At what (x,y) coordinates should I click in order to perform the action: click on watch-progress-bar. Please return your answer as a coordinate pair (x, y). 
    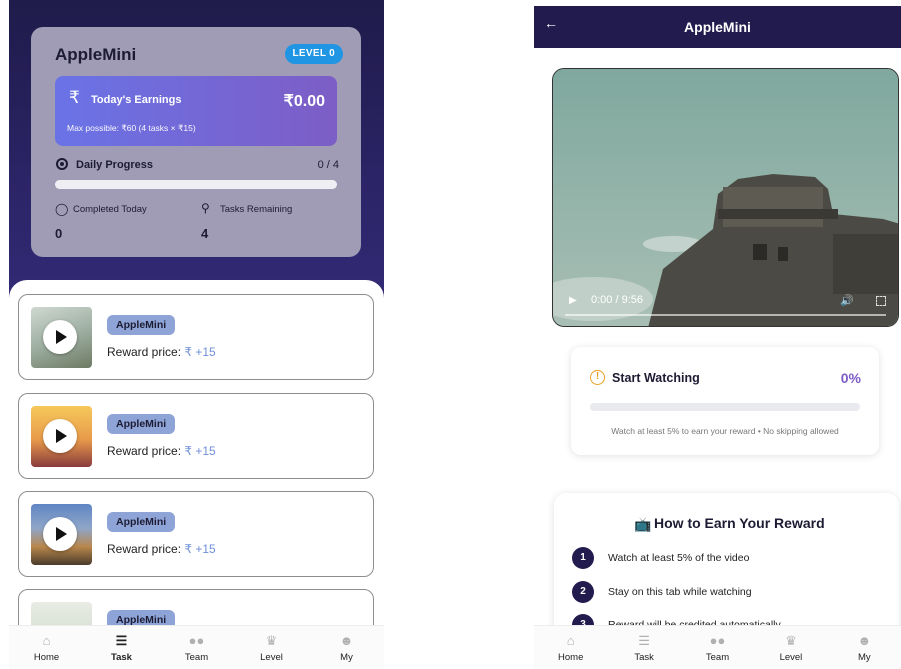
    Looking at the image, I should click on (725, 407).